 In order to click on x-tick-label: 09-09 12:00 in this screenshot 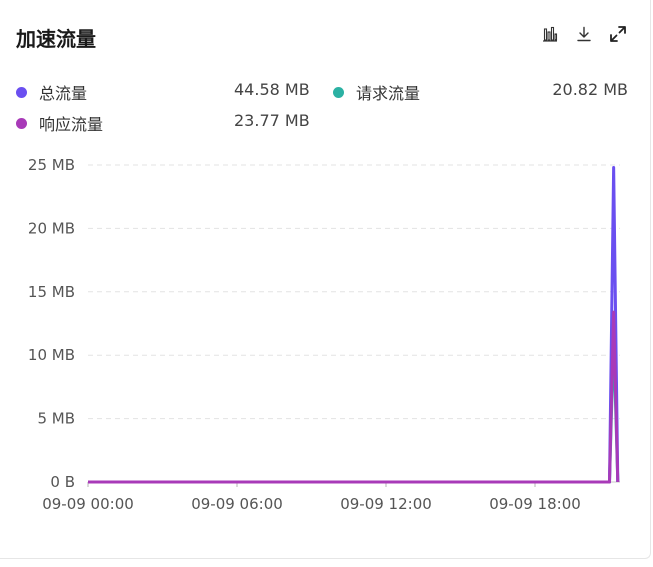, I will do `click(386, 504)`.